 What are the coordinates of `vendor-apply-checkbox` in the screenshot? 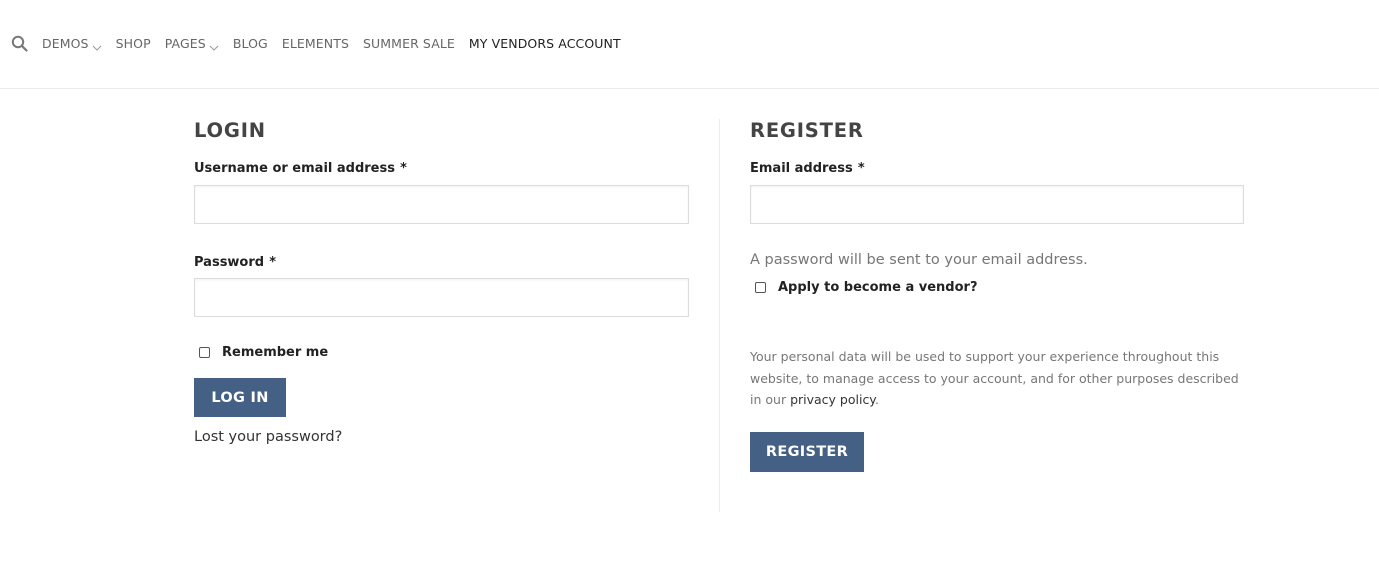 It's located at (760, 287).